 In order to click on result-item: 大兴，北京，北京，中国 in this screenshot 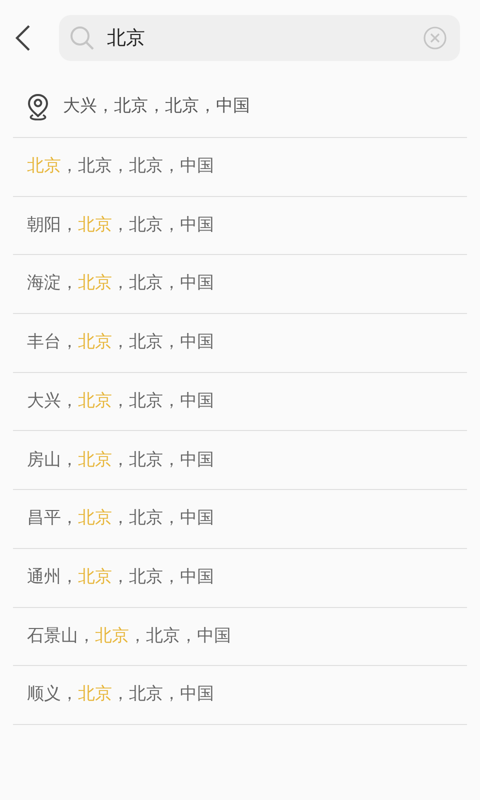, I will do `click(120, 401)`.